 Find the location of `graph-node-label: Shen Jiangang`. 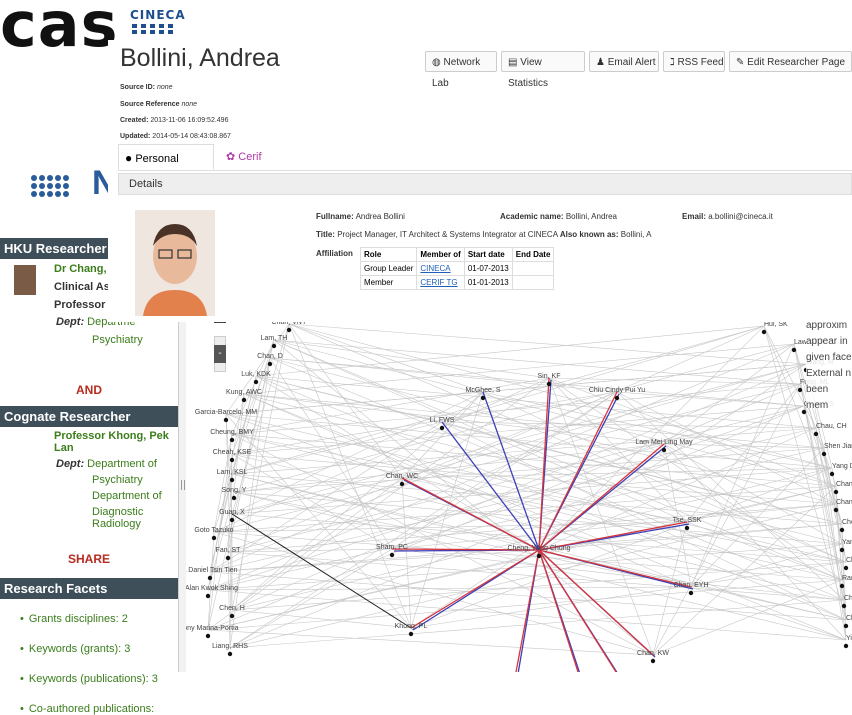

graph-node-label: Shen Jiangang is located at coordinates (838, 446).